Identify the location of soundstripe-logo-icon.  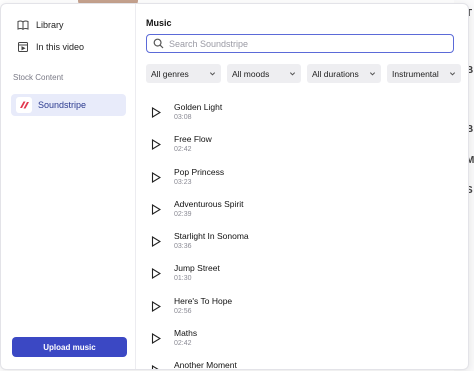
(24, 105).